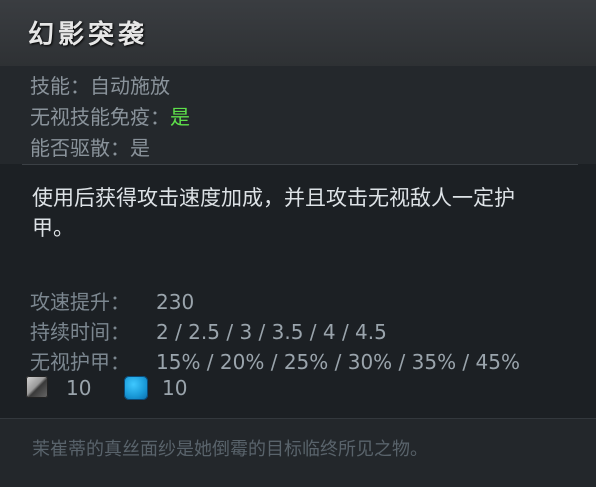 The image size is (596, 487). What do you see at coordinates (88, 35) in the screenshot?
I see `ability-title: 幻影突袭` at bounding box center [88, 35].